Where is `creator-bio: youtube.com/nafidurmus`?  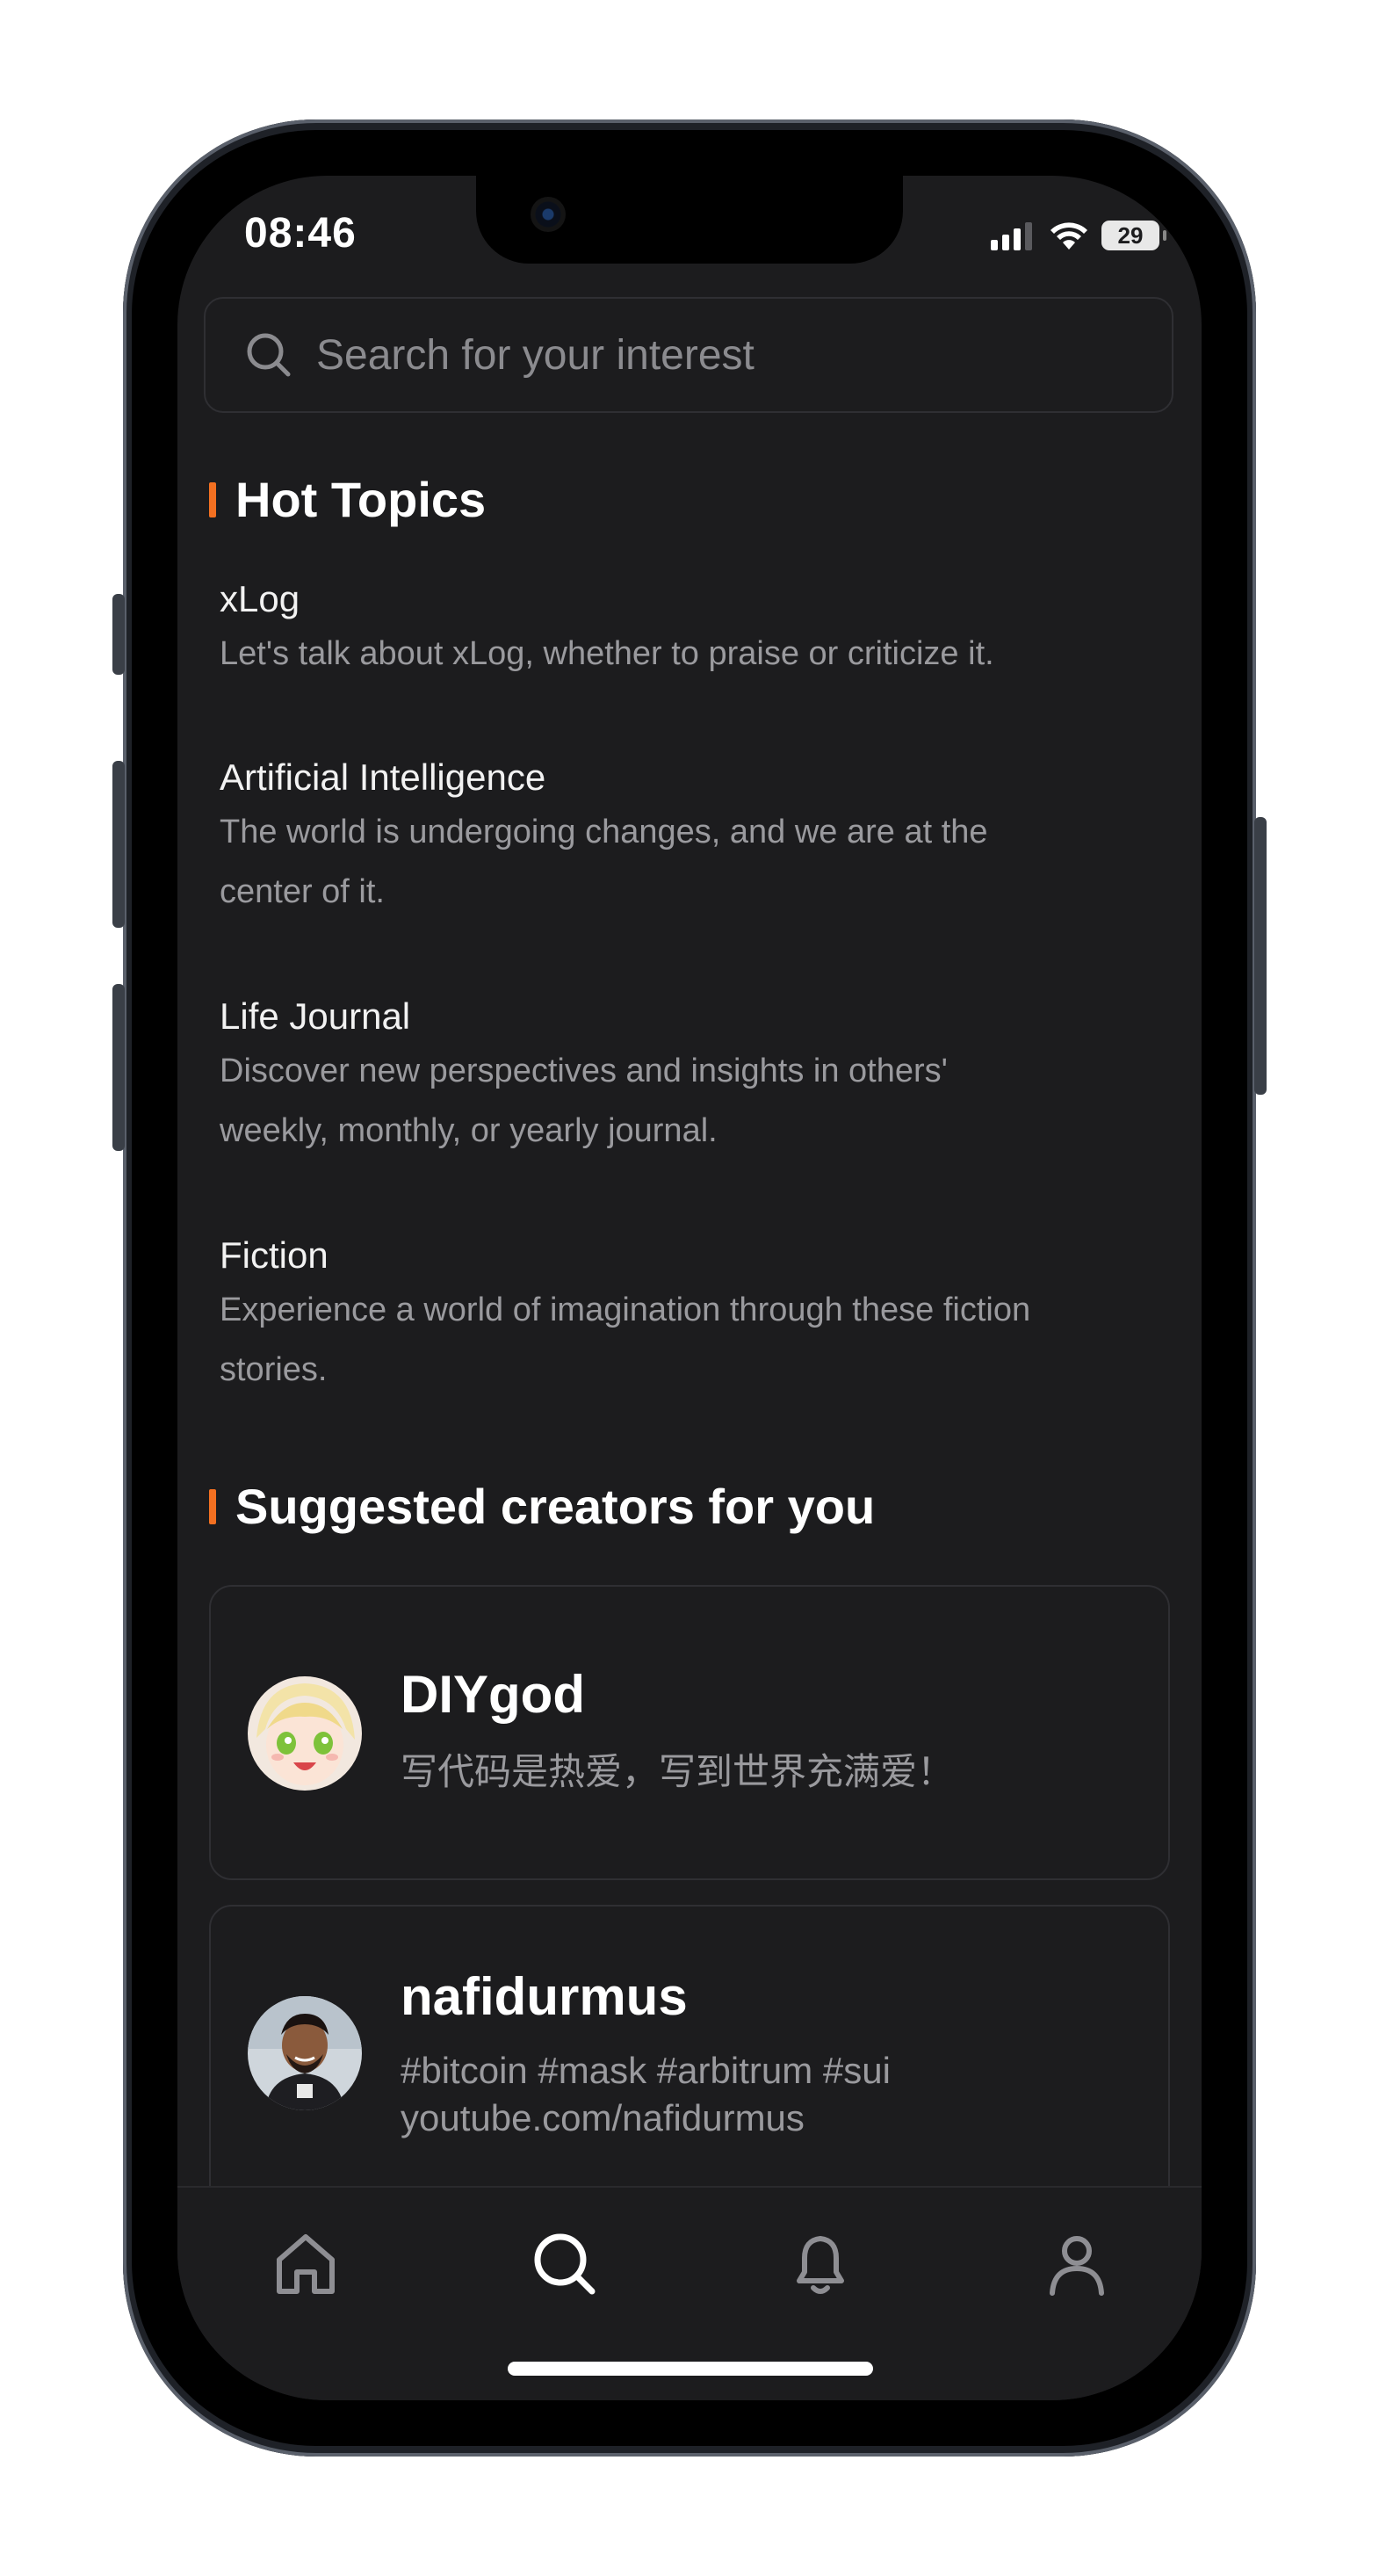
creator-bio: youtube.com/nafidurmus is located at coordinates (603, 2117).